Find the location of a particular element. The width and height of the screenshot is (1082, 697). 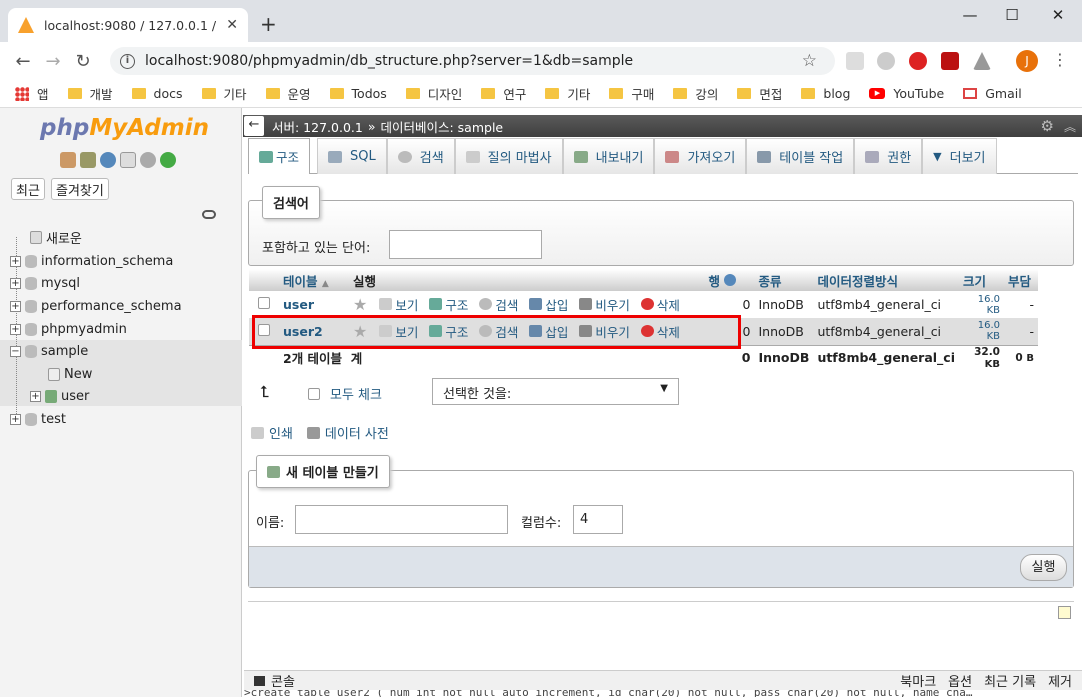

tab-query: 질의 마법사 is located at coordinates (508, 156).